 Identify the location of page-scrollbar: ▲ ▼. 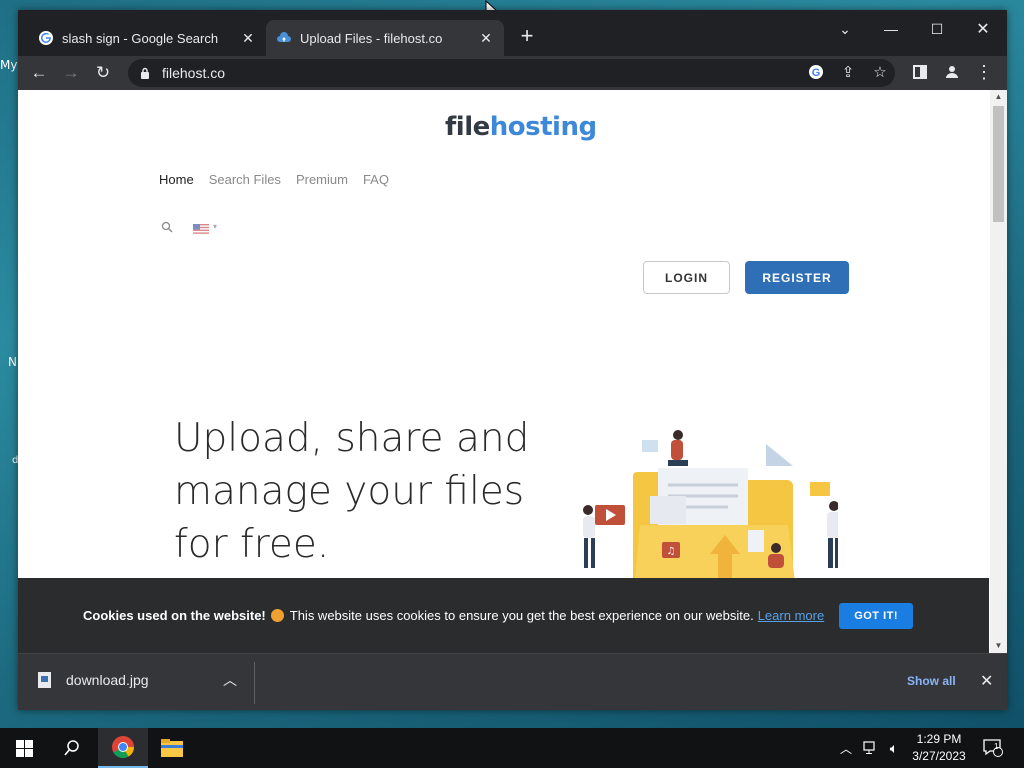
(998, 371).